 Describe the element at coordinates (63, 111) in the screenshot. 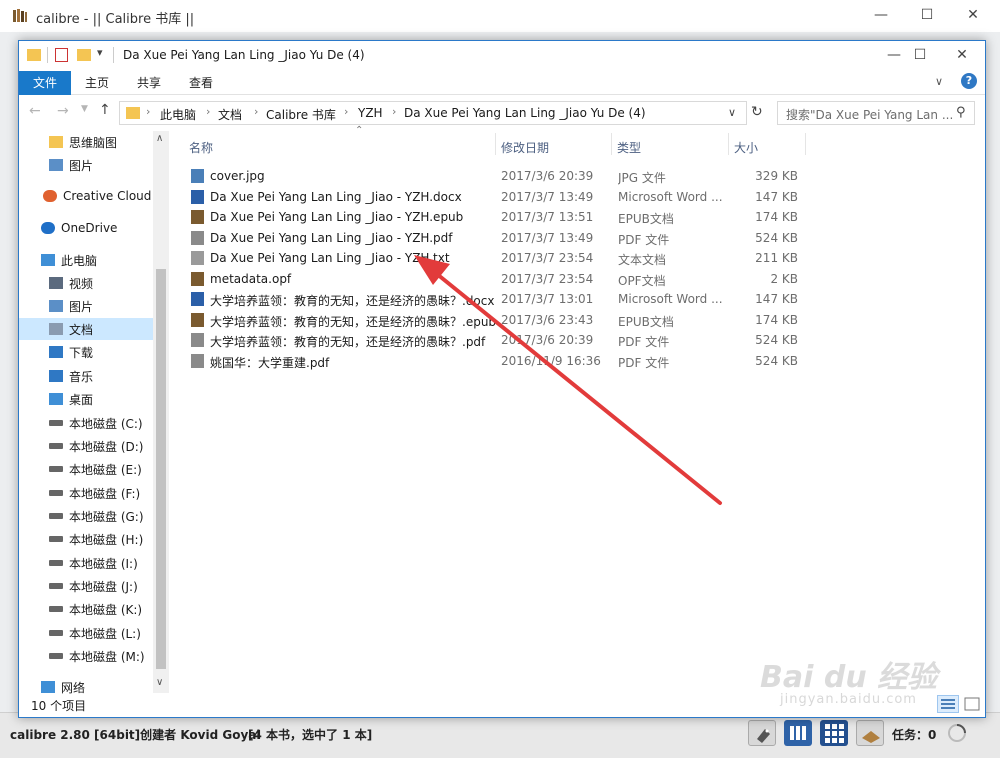

I see `forward-icon: →` at that location.